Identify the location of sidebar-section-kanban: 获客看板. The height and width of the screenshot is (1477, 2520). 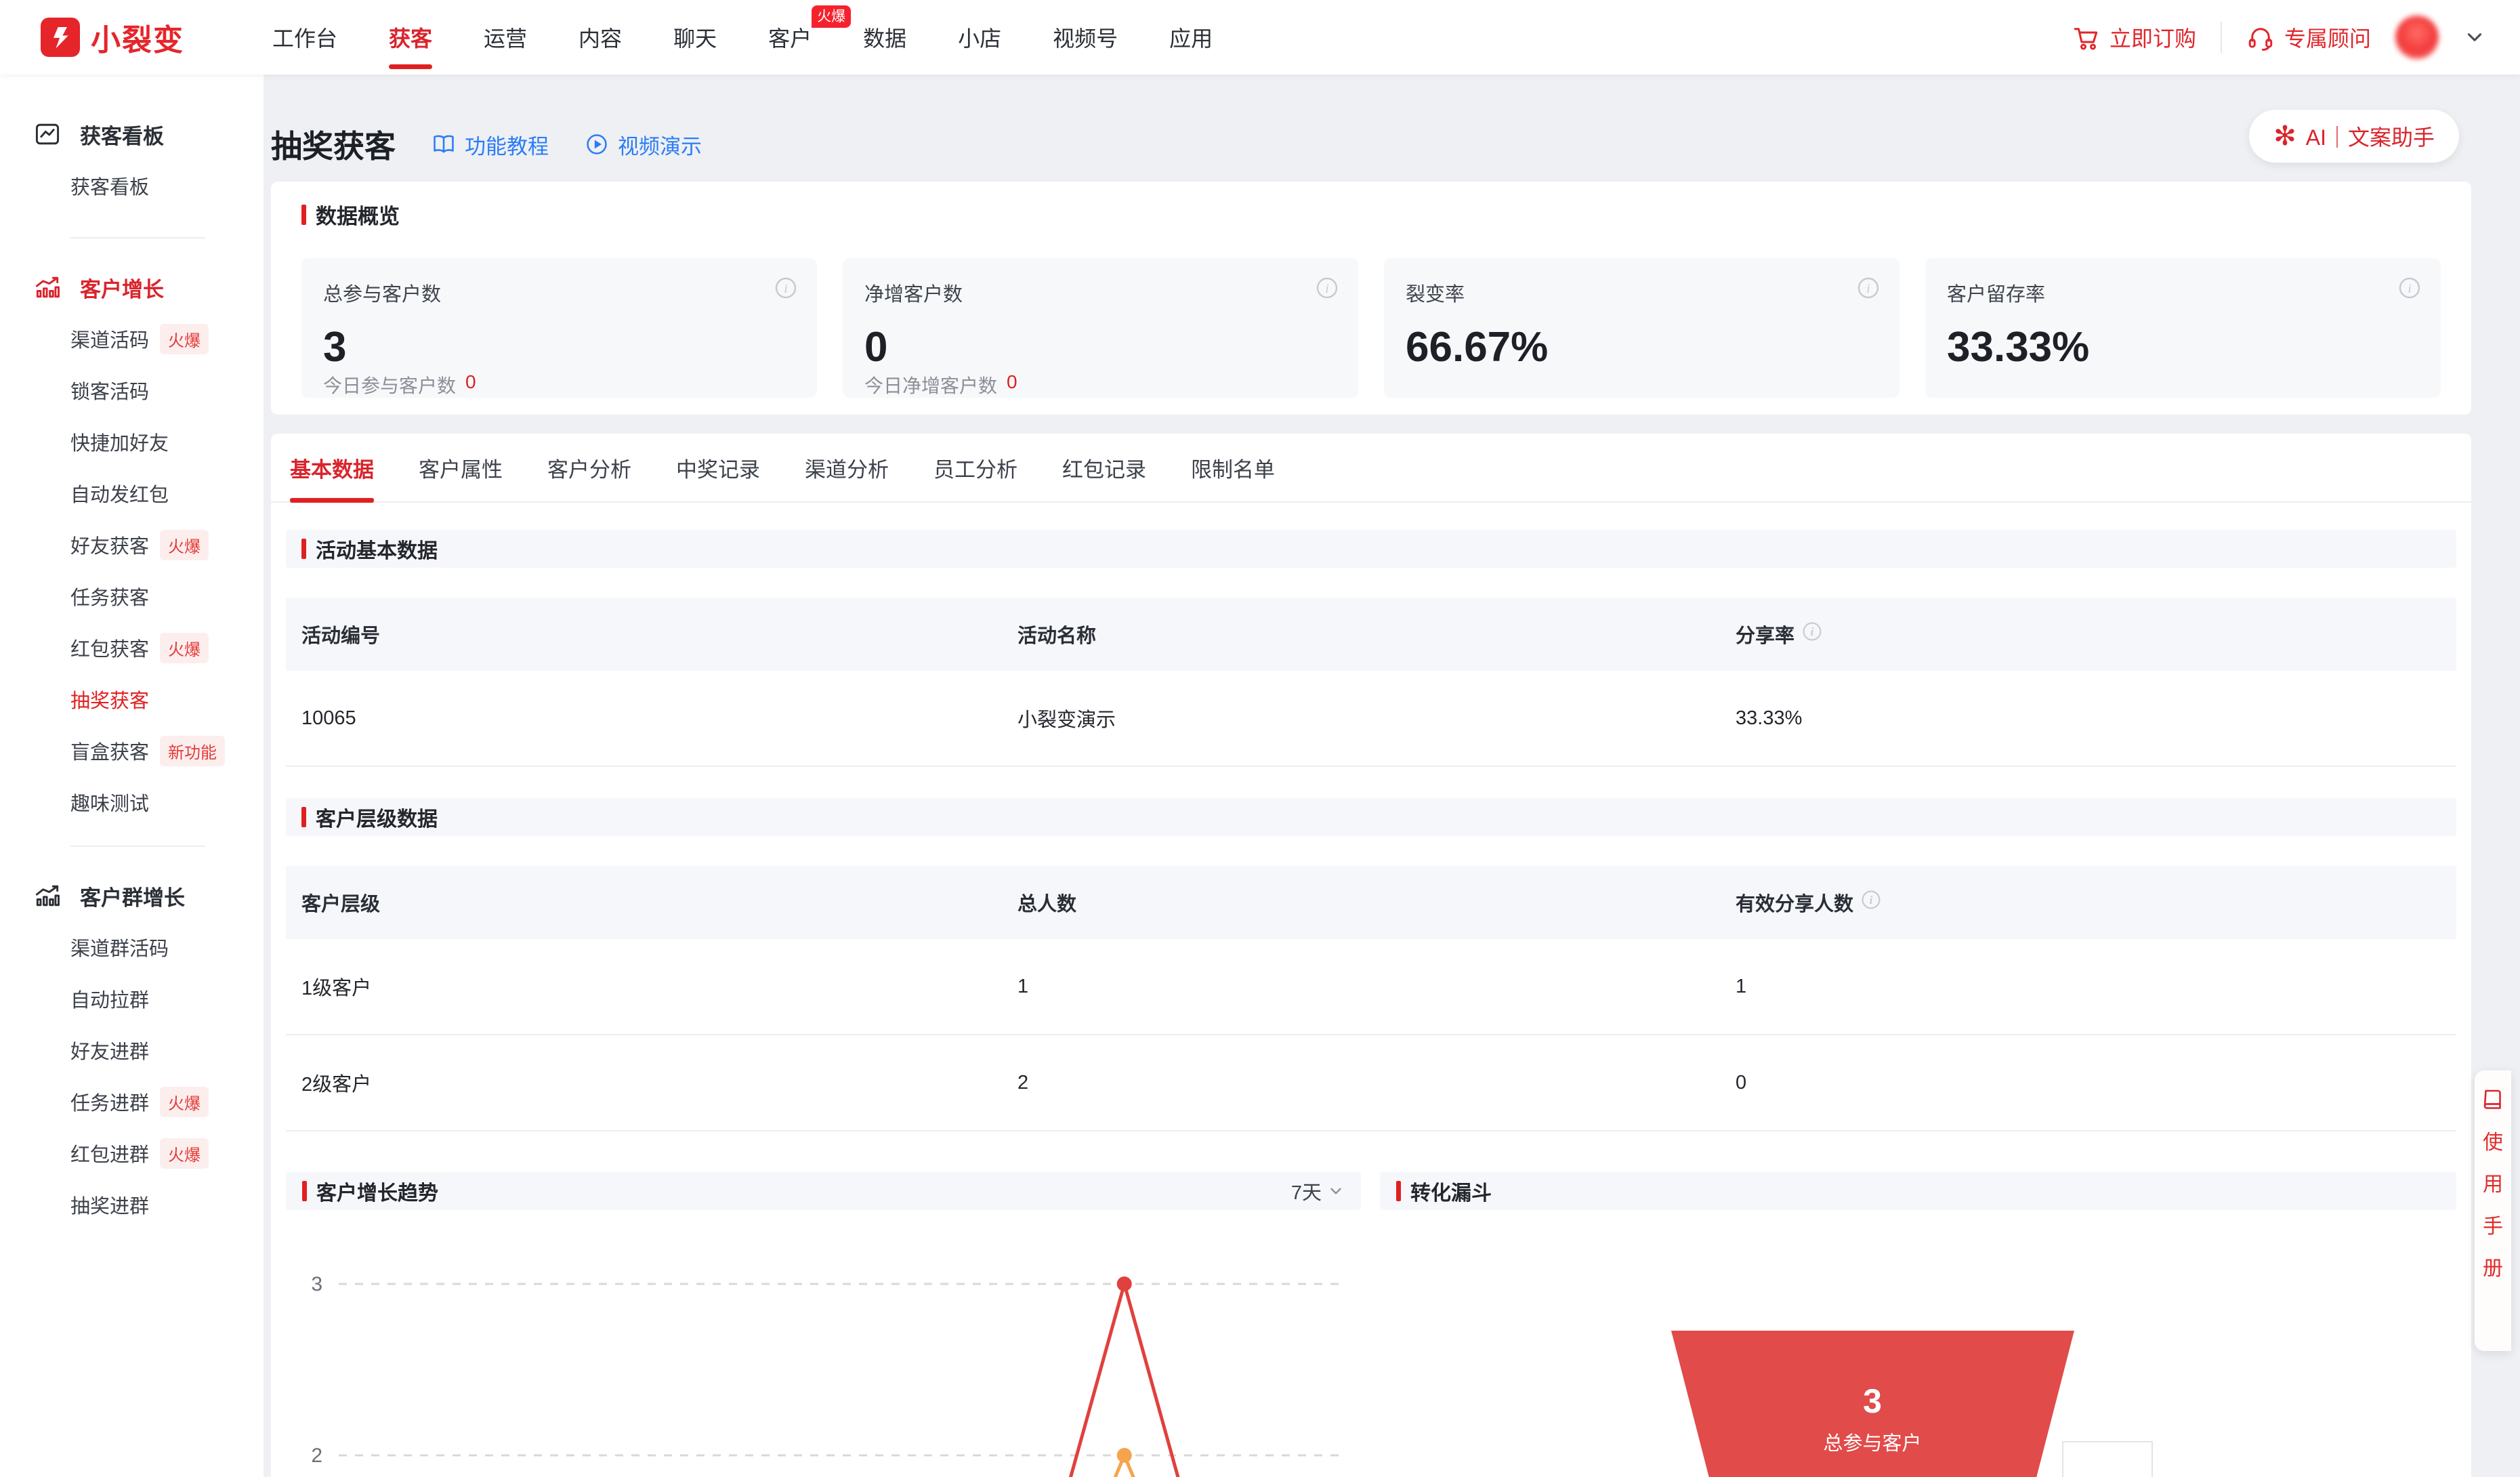
(132, 134).